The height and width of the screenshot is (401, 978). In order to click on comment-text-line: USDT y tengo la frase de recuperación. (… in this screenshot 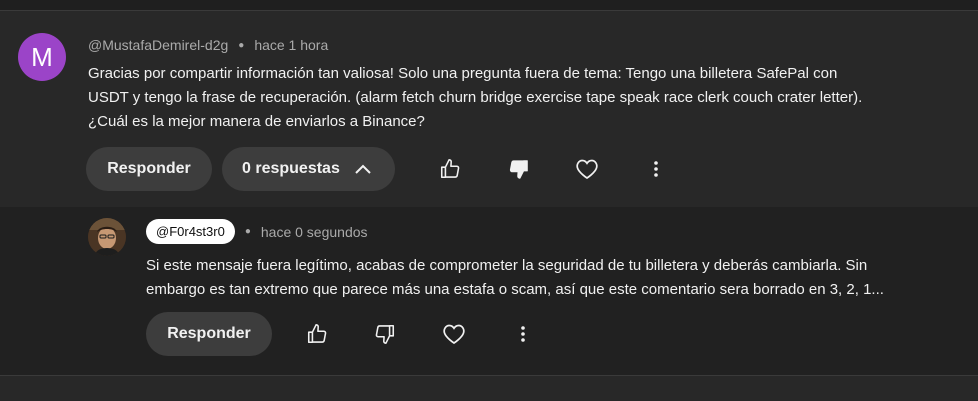, I will do `click(475, 97)`.